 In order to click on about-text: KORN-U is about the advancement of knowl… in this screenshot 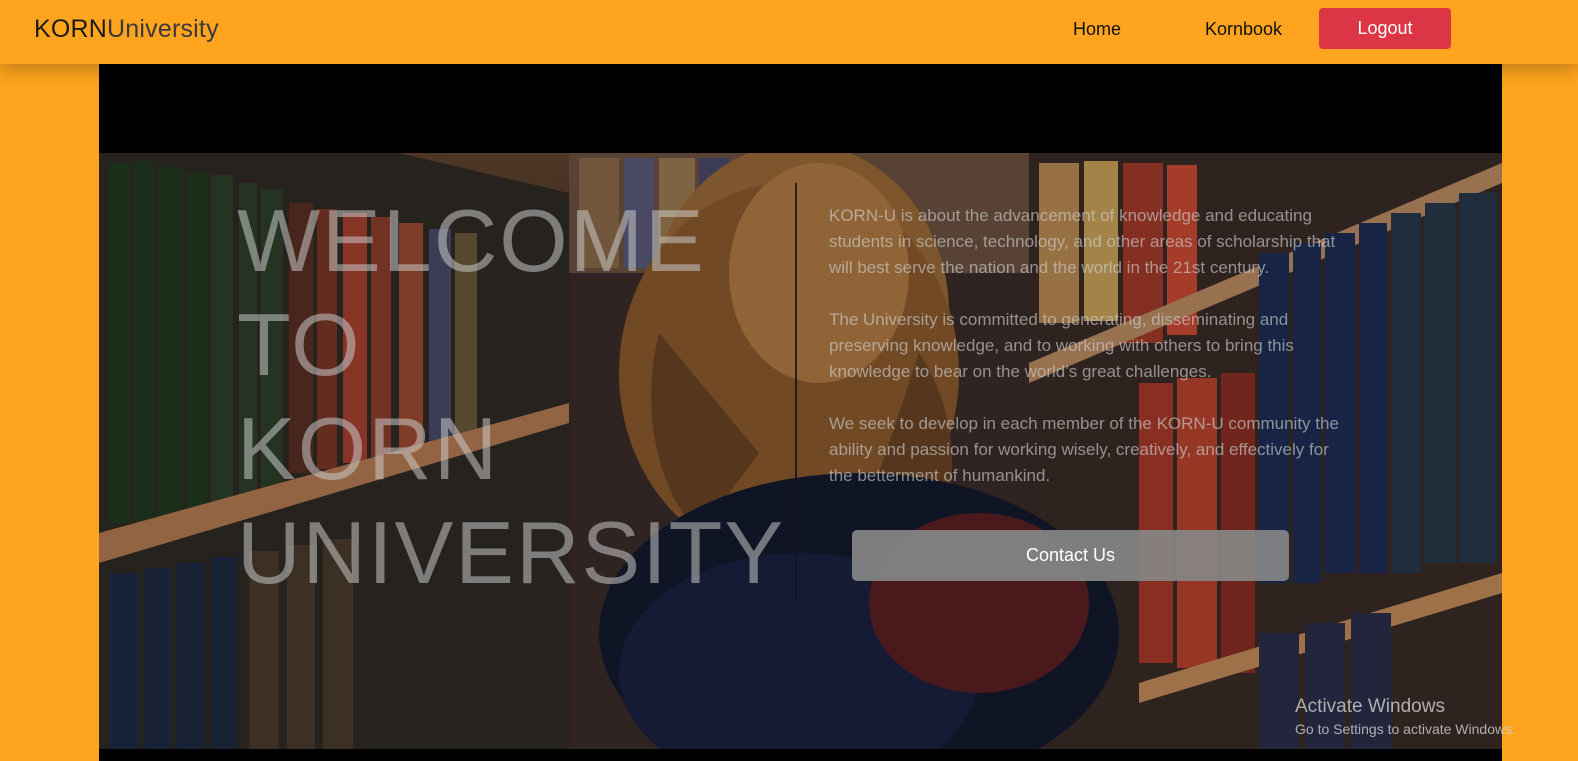, I will do `click(1086, 359)`.